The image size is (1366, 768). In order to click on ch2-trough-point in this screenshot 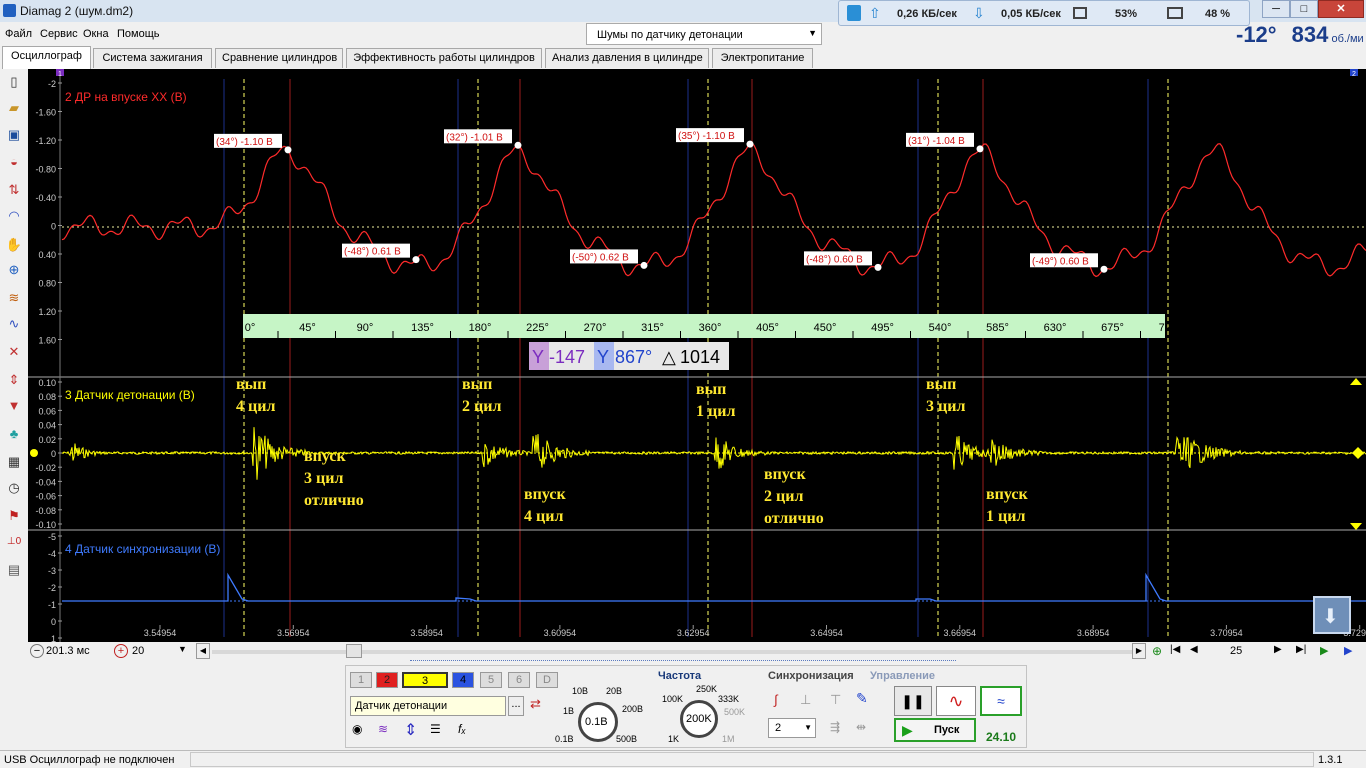, I will do `click(1104, 269)`.